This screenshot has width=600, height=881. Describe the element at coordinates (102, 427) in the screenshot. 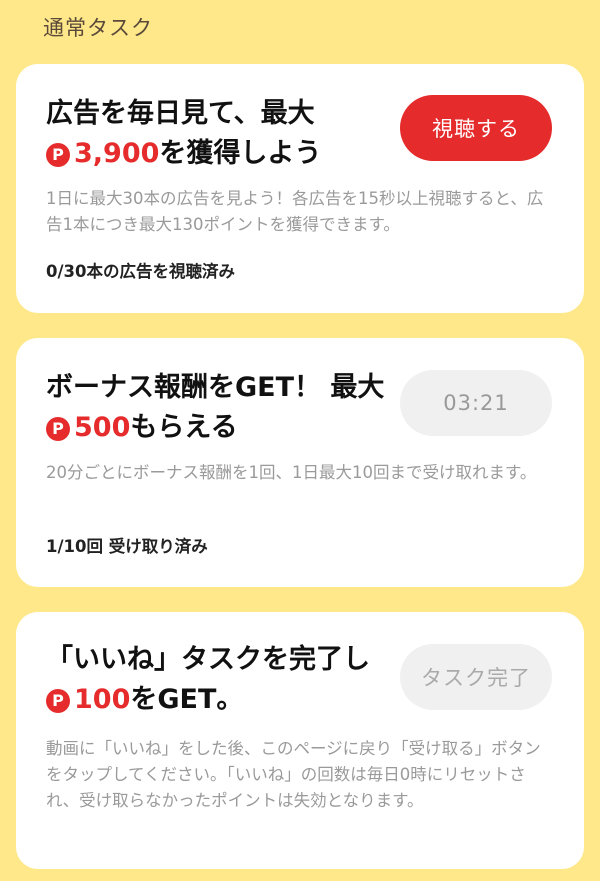

I see `points-value: 500` at that location.